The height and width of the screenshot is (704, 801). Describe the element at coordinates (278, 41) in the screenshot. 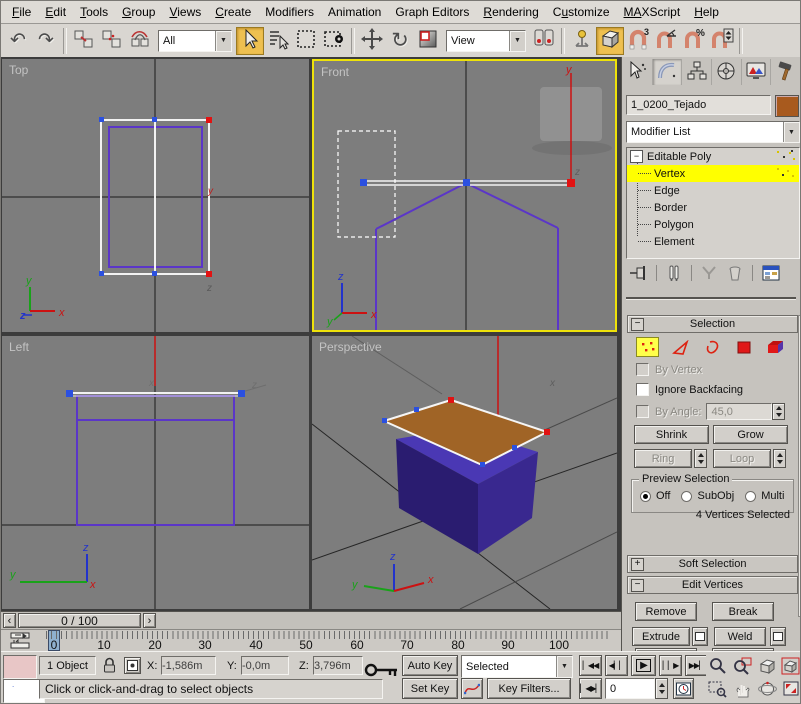

I see `select-by-name-button` at that location.